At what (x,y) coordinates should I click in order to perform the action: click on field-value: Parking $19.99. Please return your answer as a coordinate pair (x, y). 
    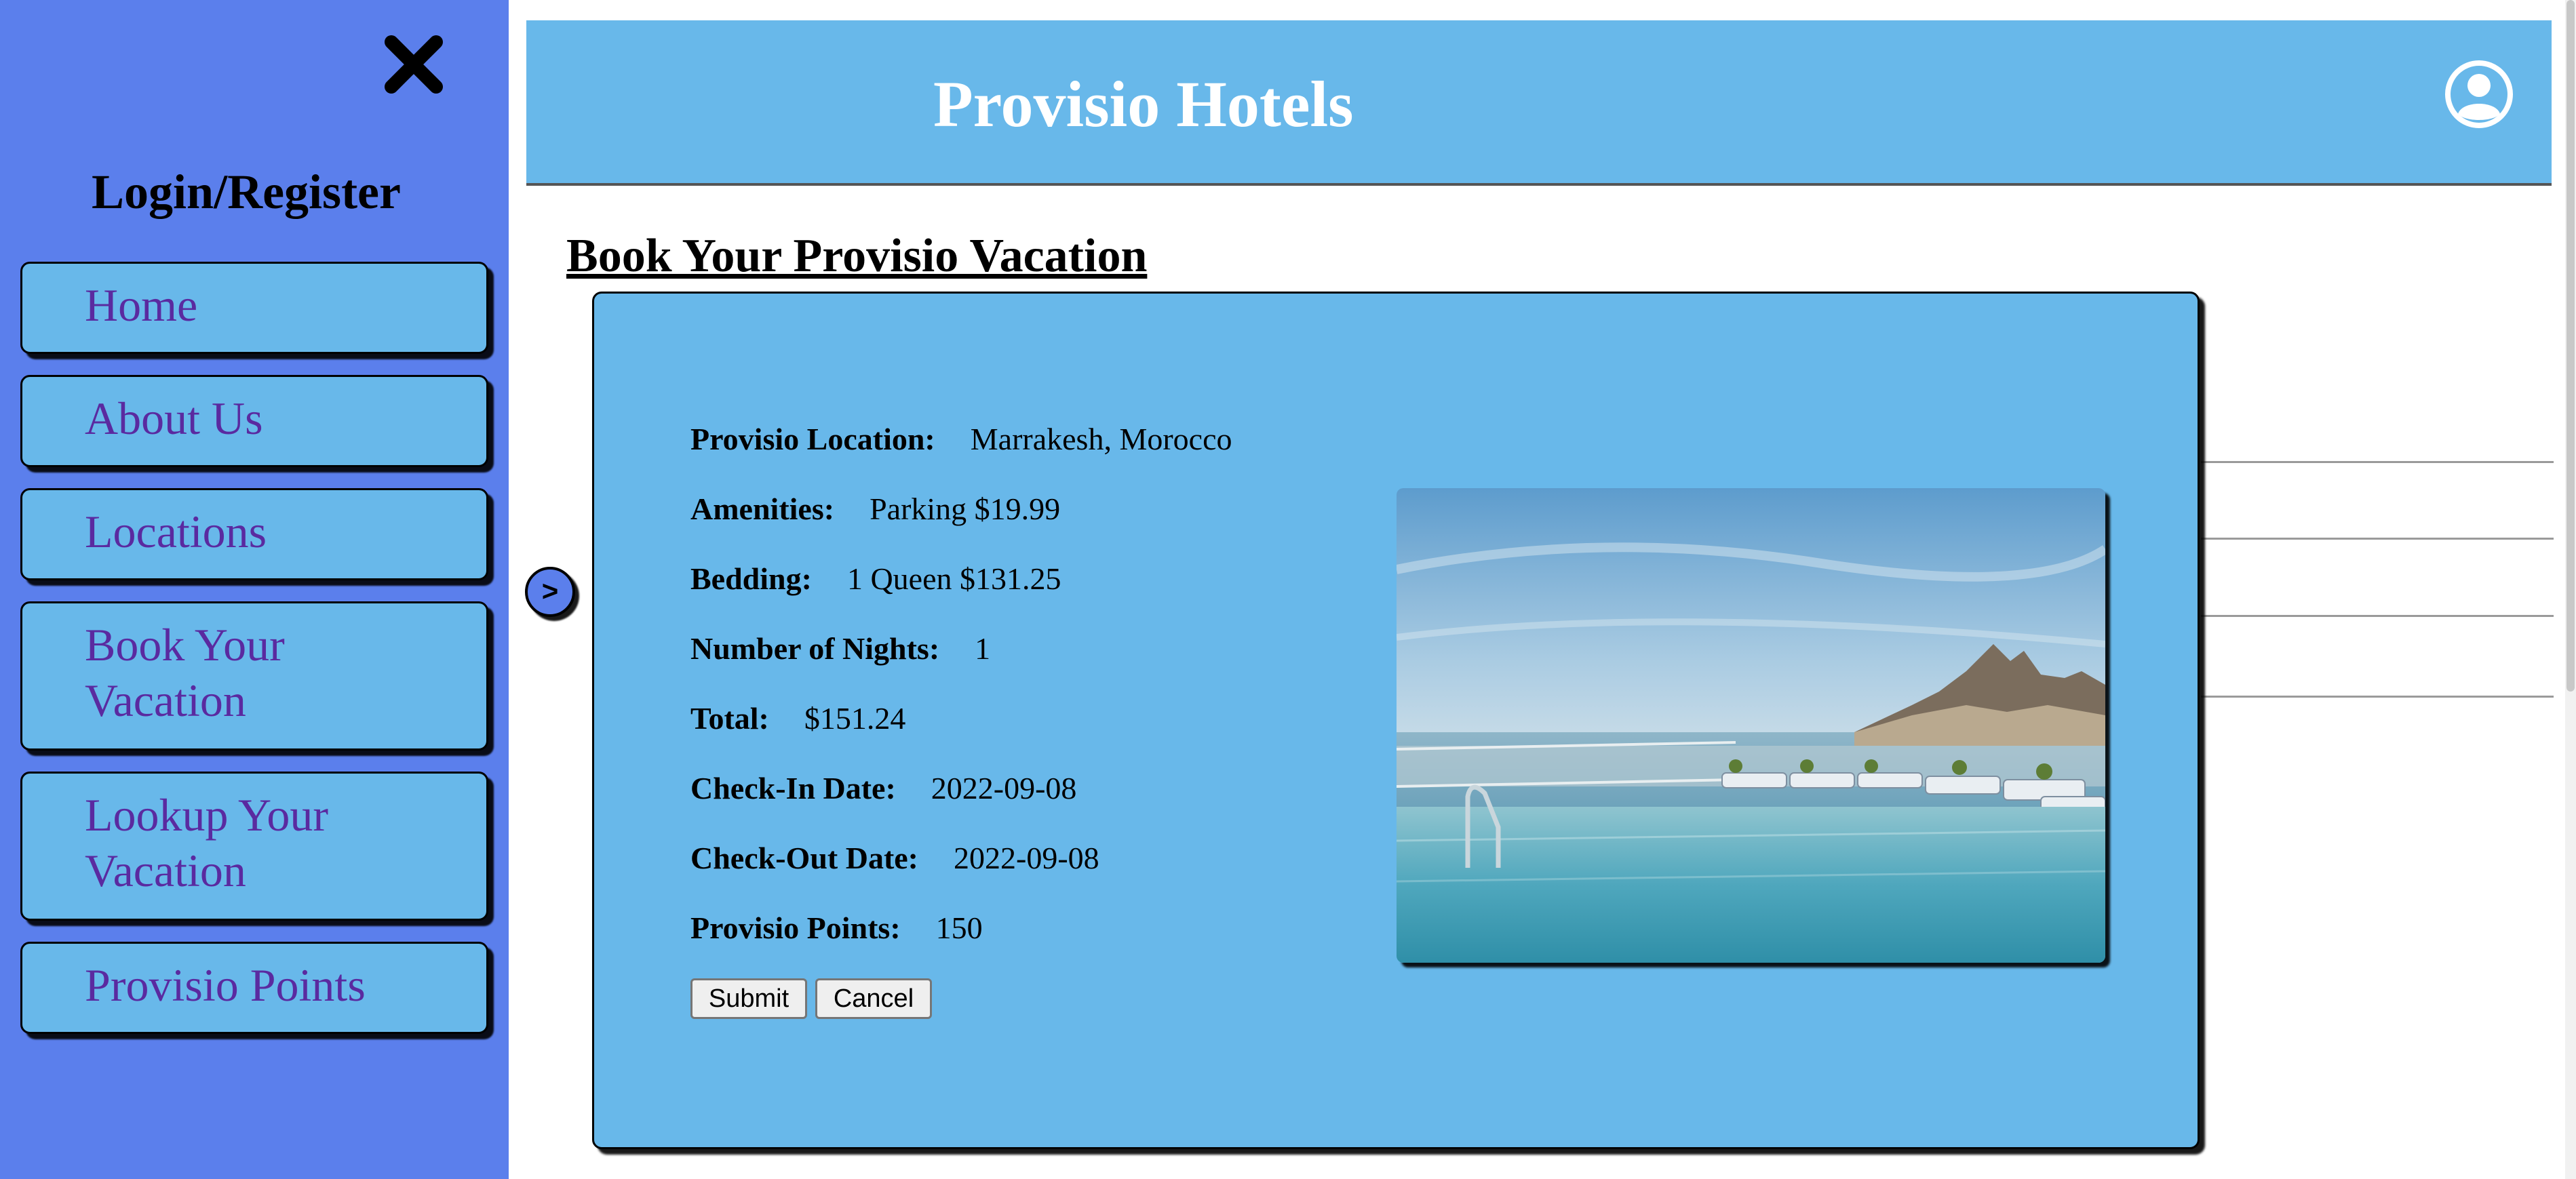
    Looking at the image, I should click on (965, 509).